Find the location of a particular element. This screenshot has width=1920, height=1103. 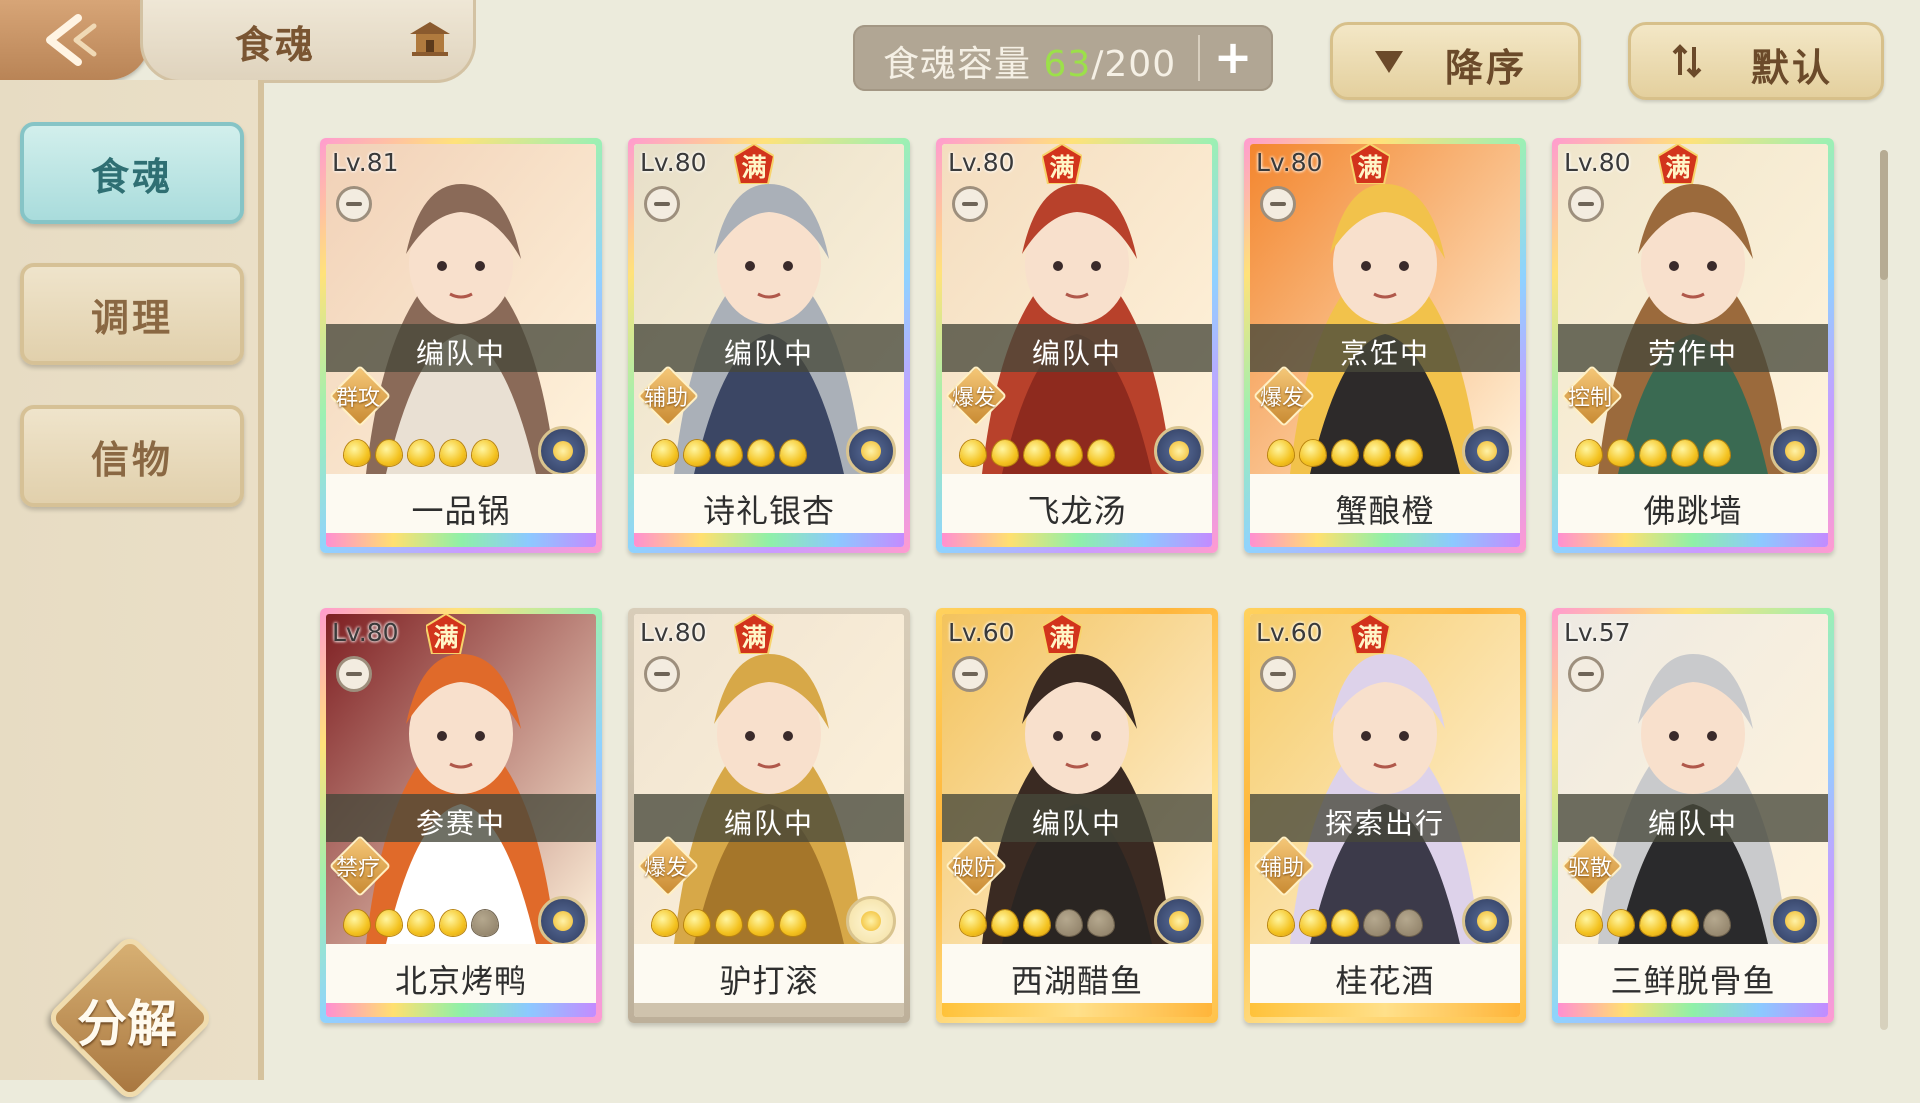

food-soul-card: Lv.60 满编队中 破防 西湖醋鱼 is located at coordinates (1077, 815).